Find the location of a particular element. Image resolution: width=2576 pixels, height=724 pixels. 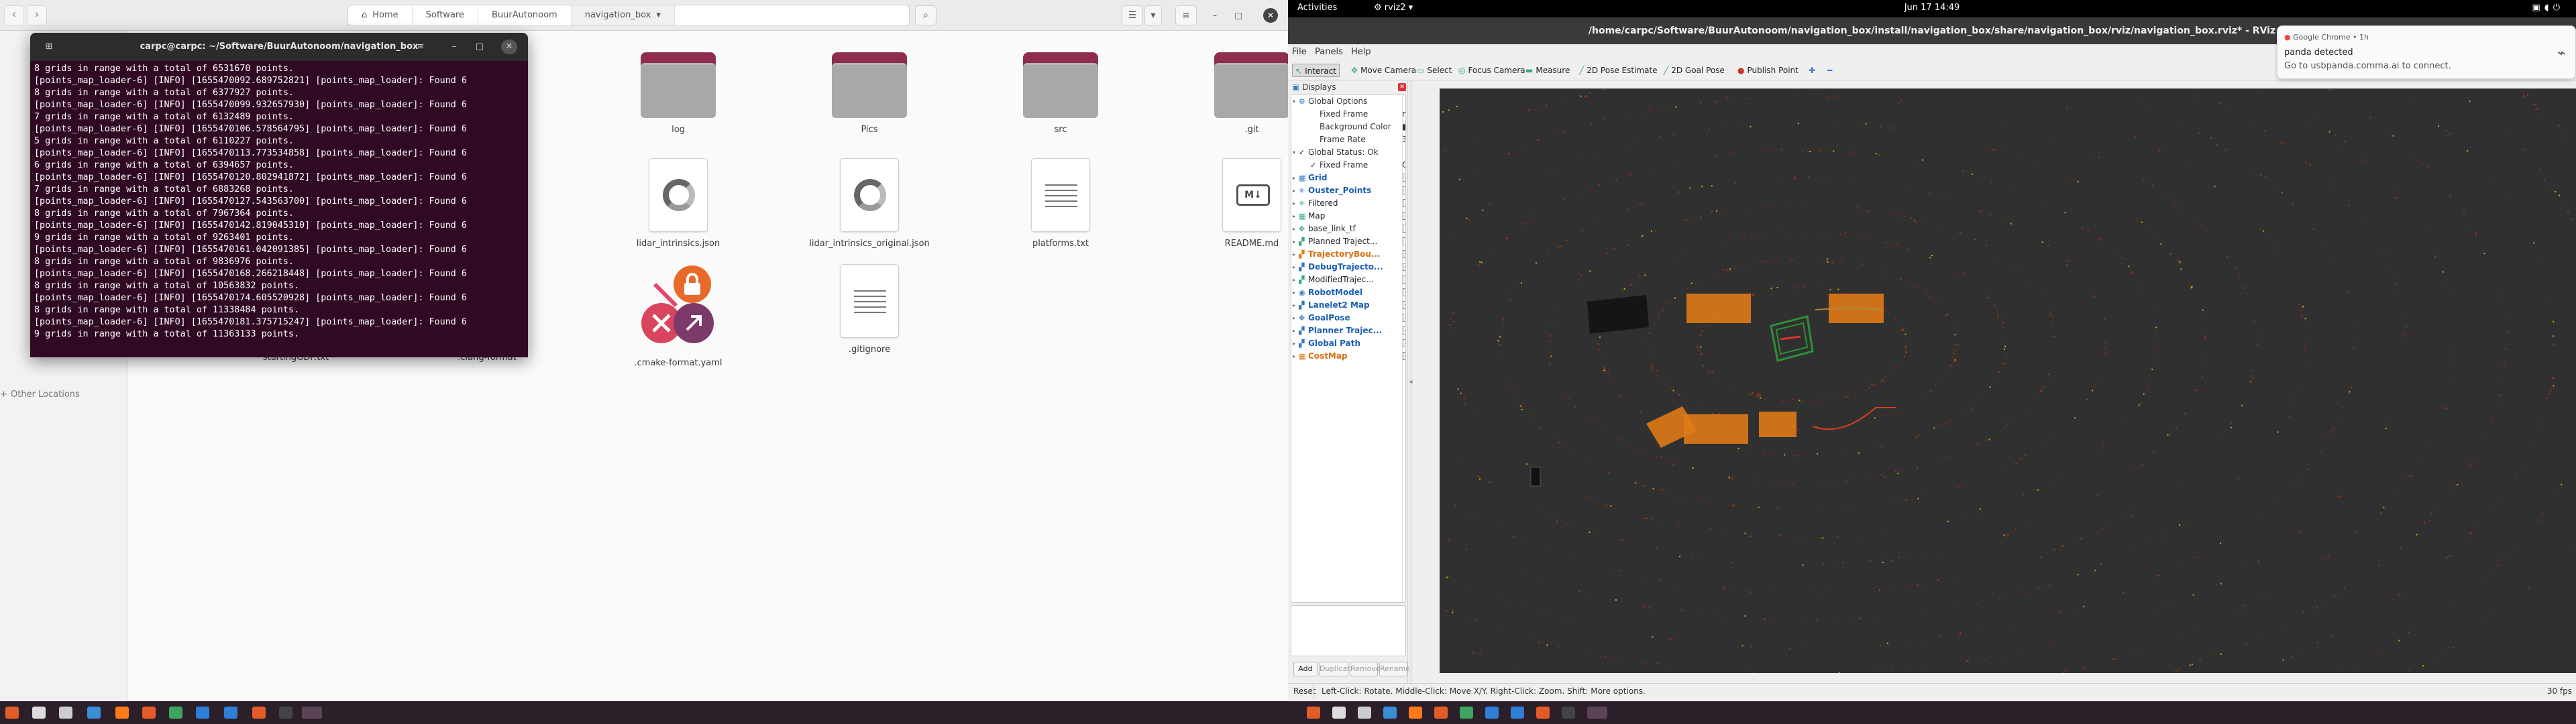

file-item: .cmake-format.yaml is located at coordinates (678, 316).